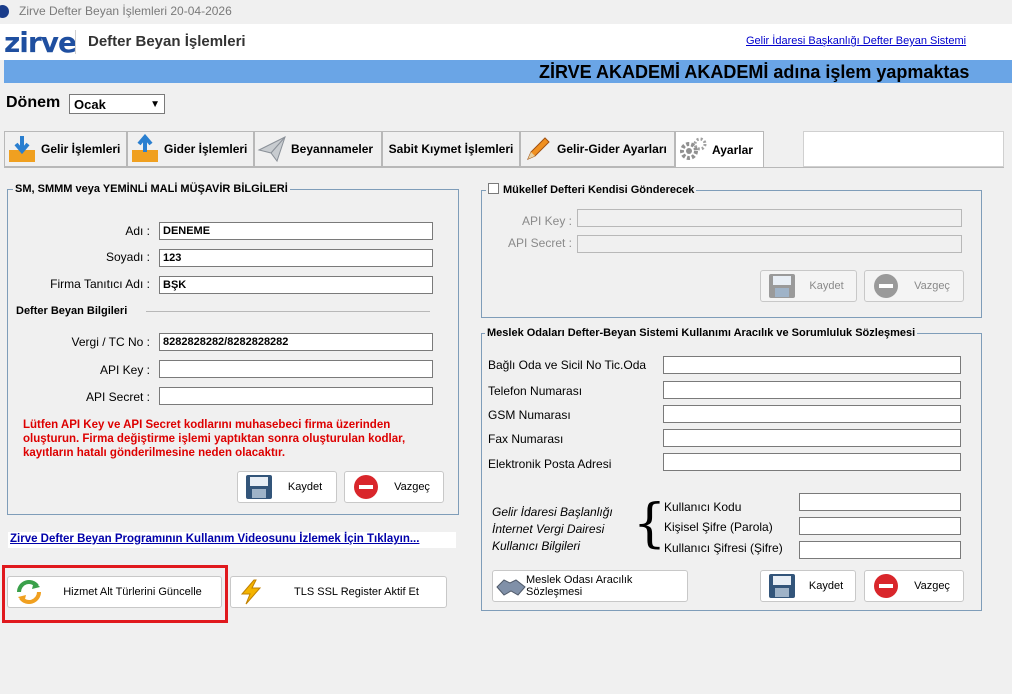 The image size is (1012, 694). What do you see at coordinates (546, 221) in the screenshot?
I see `mukellef-apikey-label: API Key :` at bounding box center [546, 221].